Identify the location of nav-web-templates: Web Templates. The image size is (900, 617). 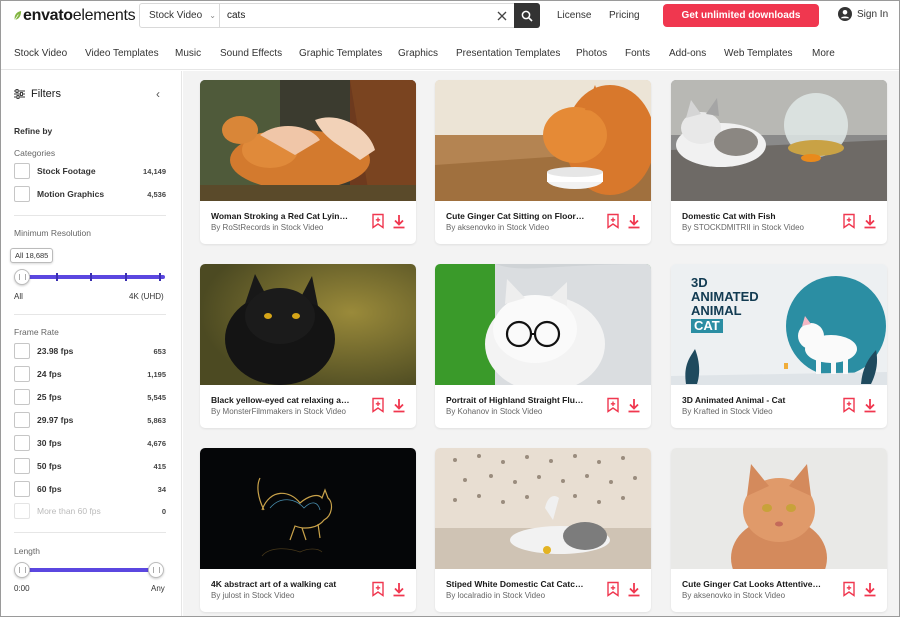
(758, 53).